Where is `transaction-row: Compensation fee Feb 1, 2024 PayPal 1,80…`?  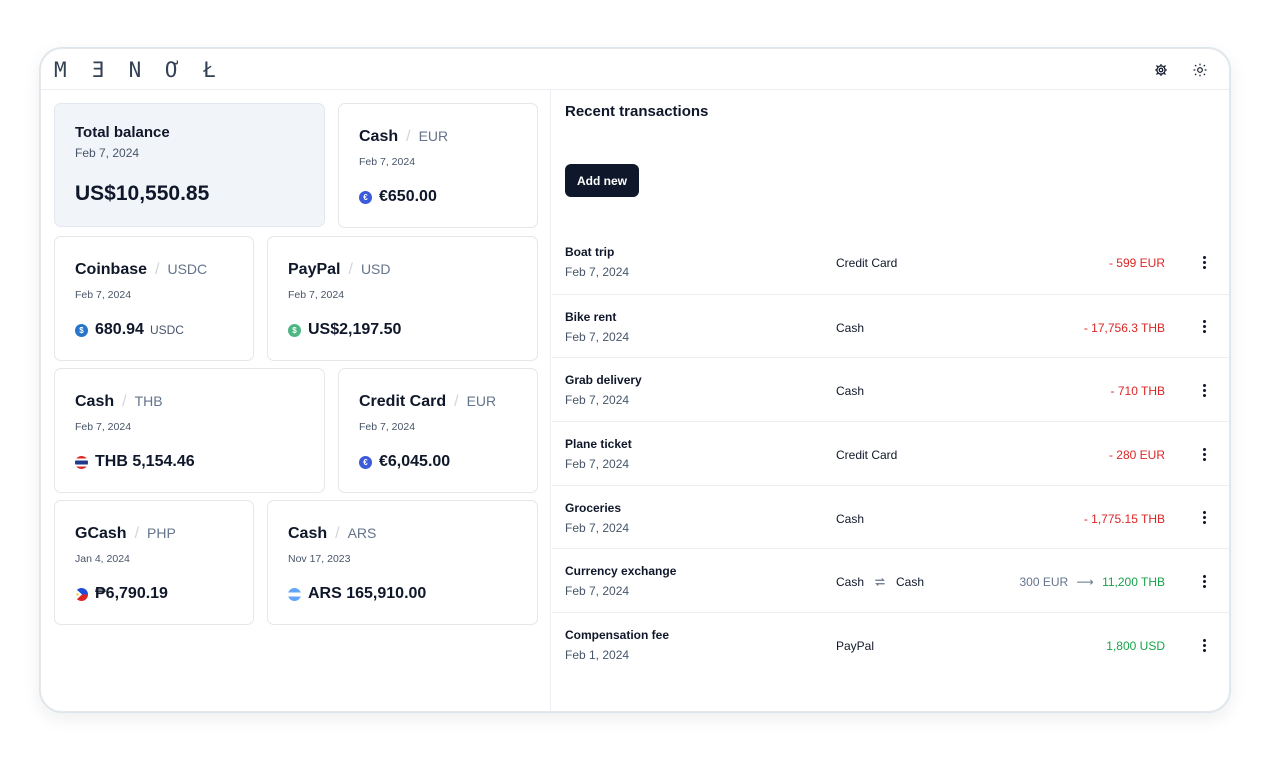
transaction-row: Compensation fee Feb 1, 2024 PayPal 1,80… is located at coordinates (890, 644).